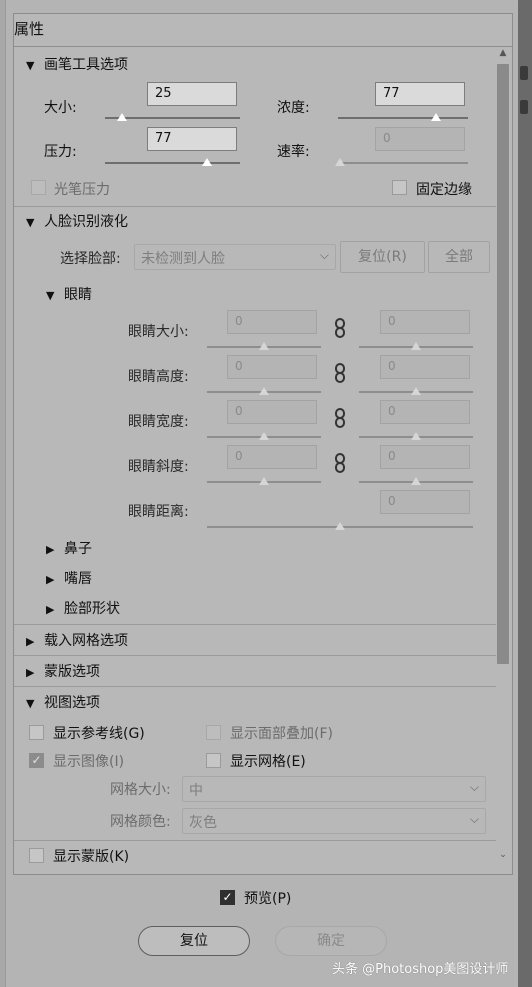  Describe the element at coordinates (416, 436) in the screenshot. I see `eye-width-right-thumb` at that location.